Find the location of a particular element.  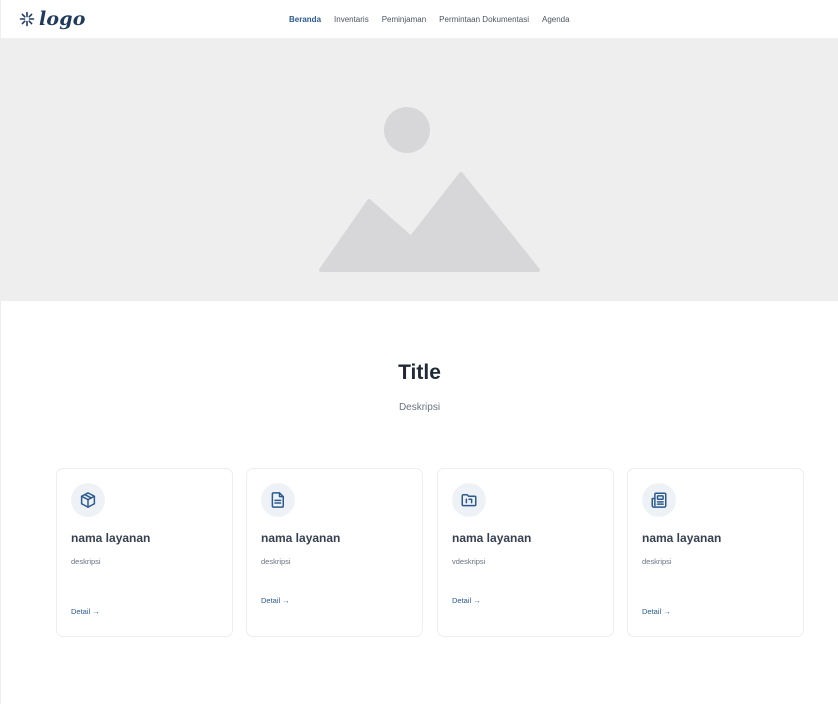

image-placeholder-icon is located at coordinates (429, 189).